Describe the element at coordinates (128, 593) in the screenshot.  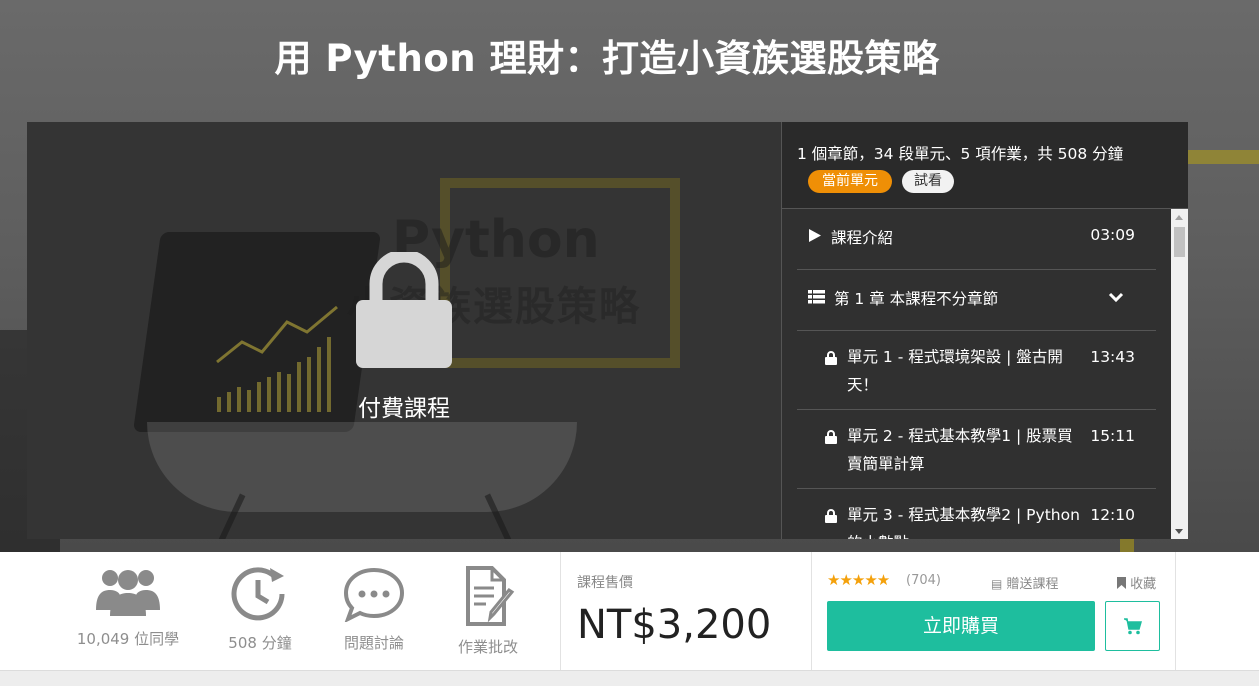
I see `users-icon` at that location.